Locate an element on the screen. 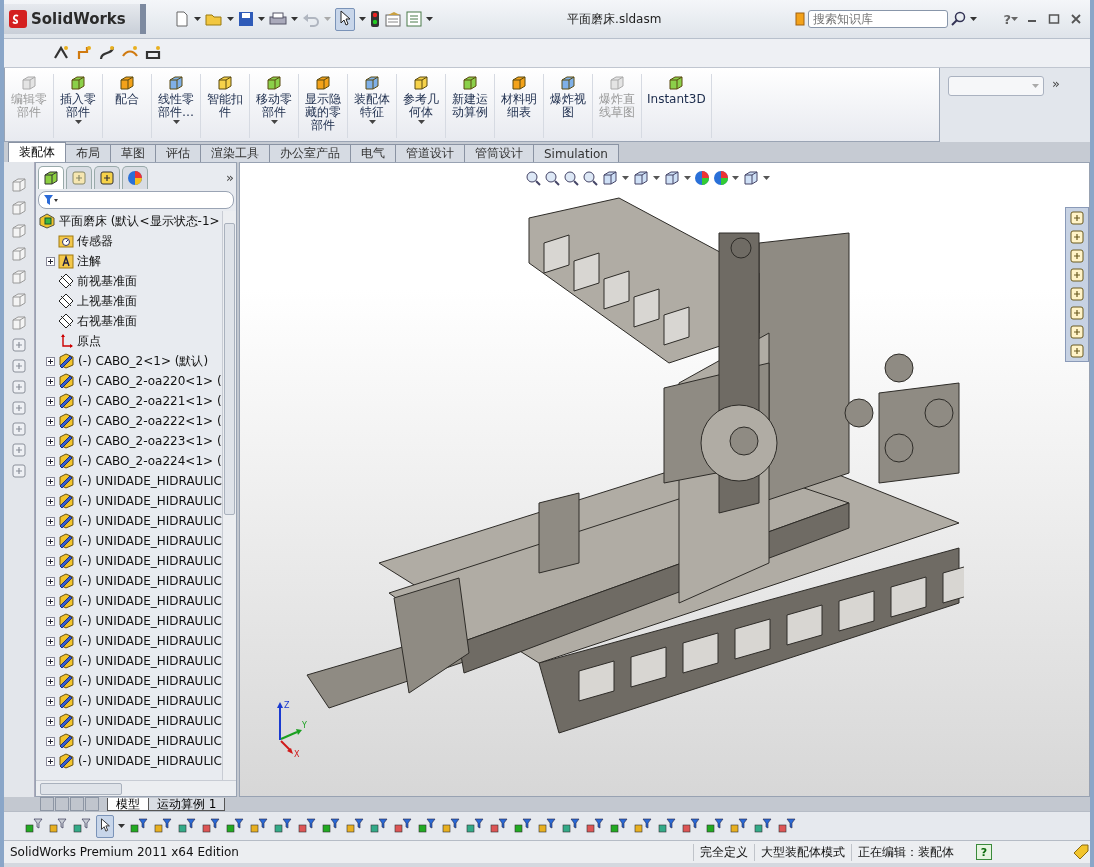  zoom-area-icon is located at coordinates (552, 178).